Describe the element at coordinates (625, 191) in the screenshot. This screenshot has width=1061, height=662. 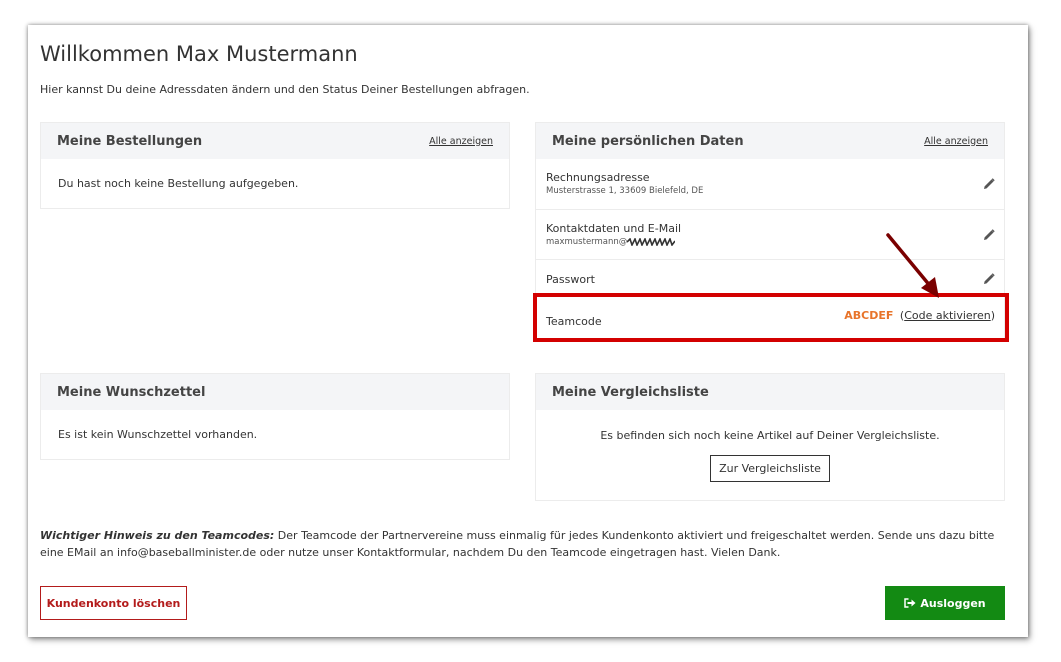
I see `billing-address-value: Musterstrasse 1, 33609 Bielefeld, DE` at that location.